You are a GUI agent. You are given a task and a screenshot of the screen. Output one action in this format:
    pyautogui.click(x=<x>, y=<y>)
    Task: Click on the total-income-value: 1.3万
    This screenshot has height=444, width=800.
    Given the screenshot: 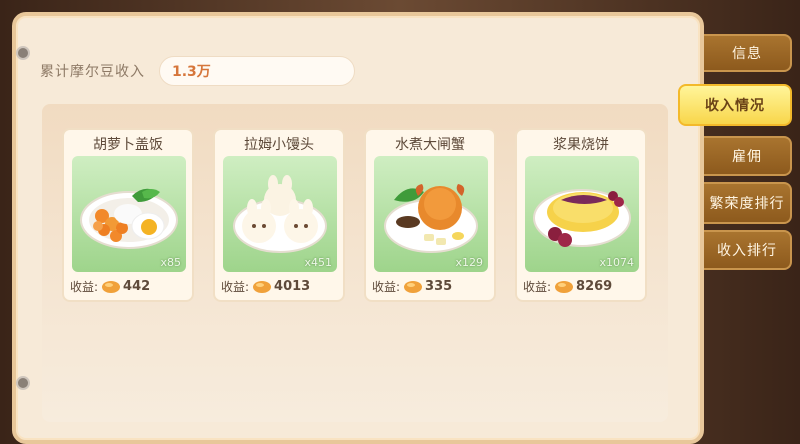 What is the action you would take?
    pyautogui.click(x=257, y=71)
    